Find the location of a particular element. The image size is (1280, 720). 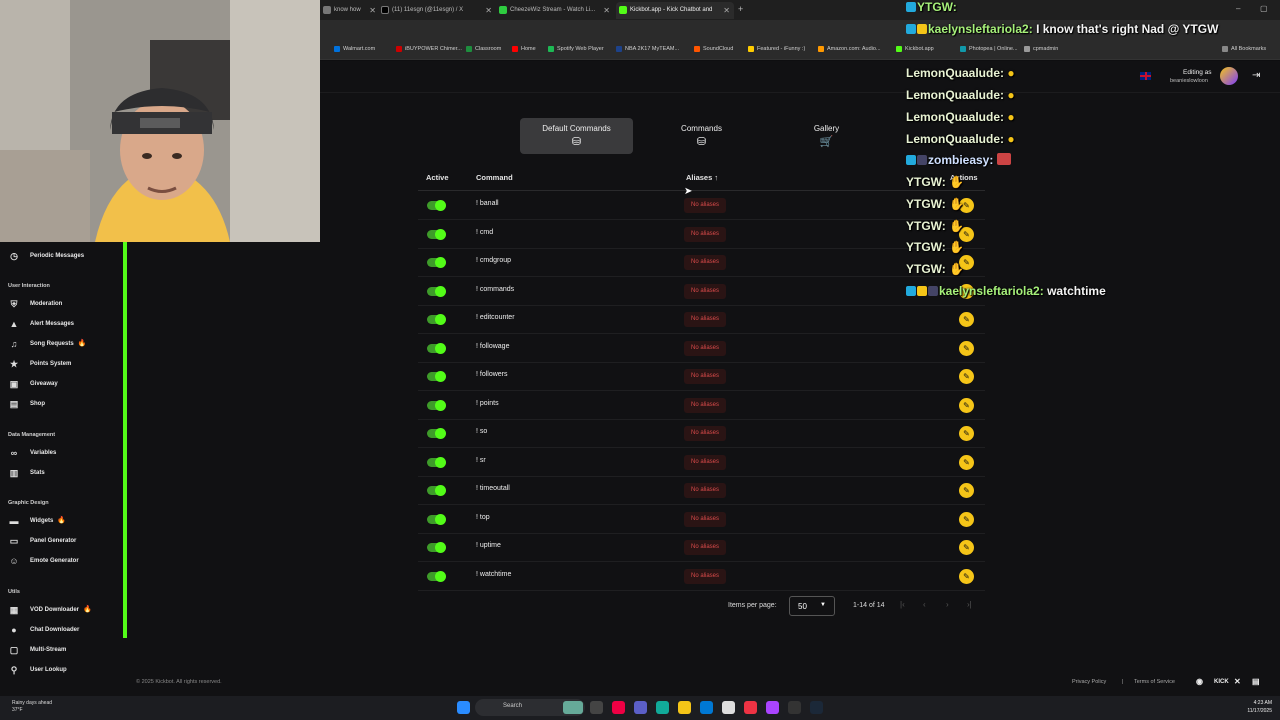

sidebar-item-stats: ▥ Stats is located at coordinates (60, 473).